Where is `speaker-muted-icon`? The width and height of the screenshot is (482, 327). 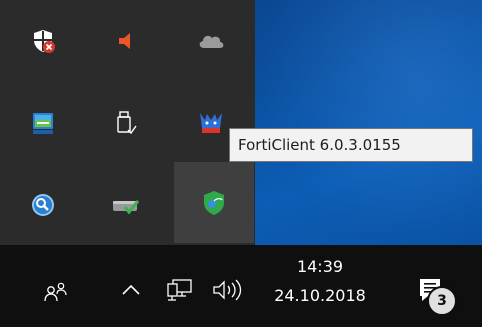 speaker-muted-icon is located at coordinates (124, 41).